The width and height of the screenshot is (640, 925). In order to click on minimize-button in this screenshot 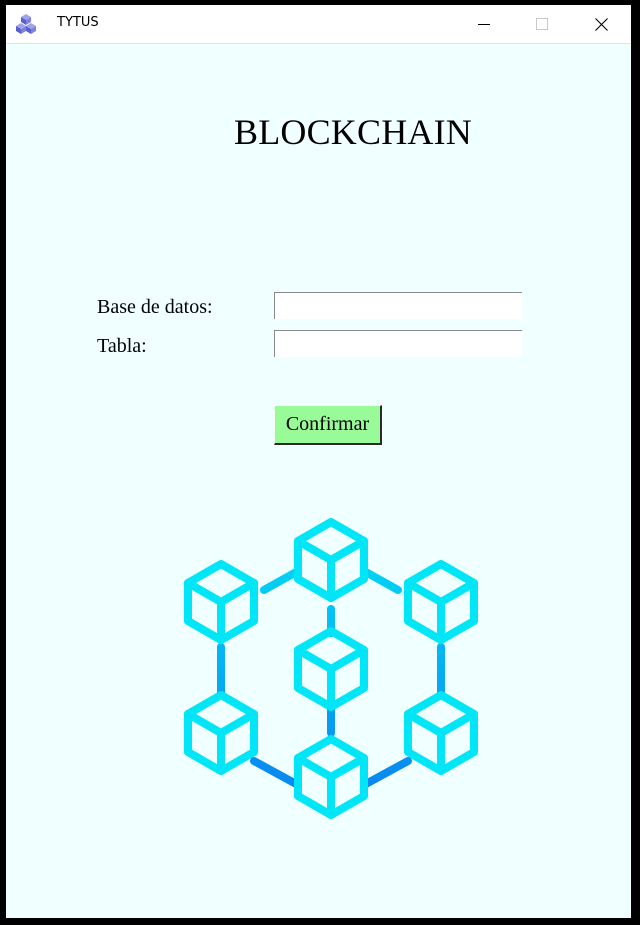, I will do `click(484, 24)`.